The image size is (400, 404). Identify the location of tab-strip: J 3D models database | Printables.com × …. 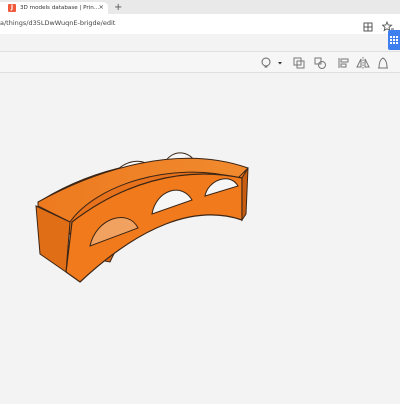
(200, 7).